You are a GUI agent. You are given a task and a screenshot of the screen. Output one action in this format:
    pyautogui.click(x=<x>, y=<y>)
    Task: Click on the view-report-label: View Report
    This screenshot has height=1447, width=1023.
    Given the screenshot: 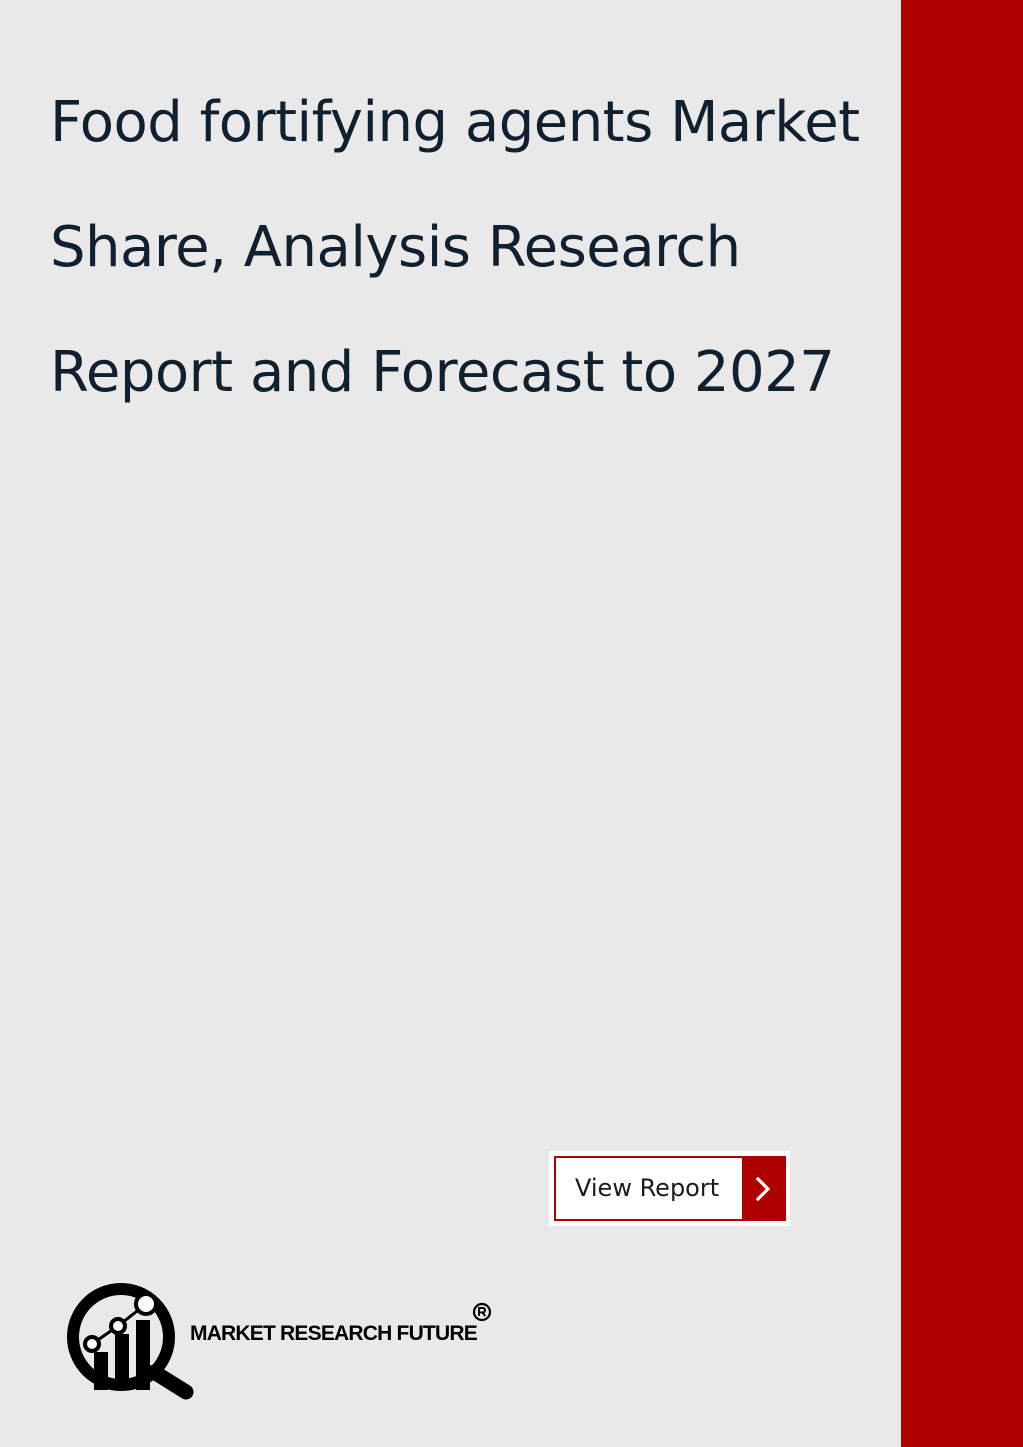 What is the action you would take?
    pyautogui.click(x=647, y=1188)
    